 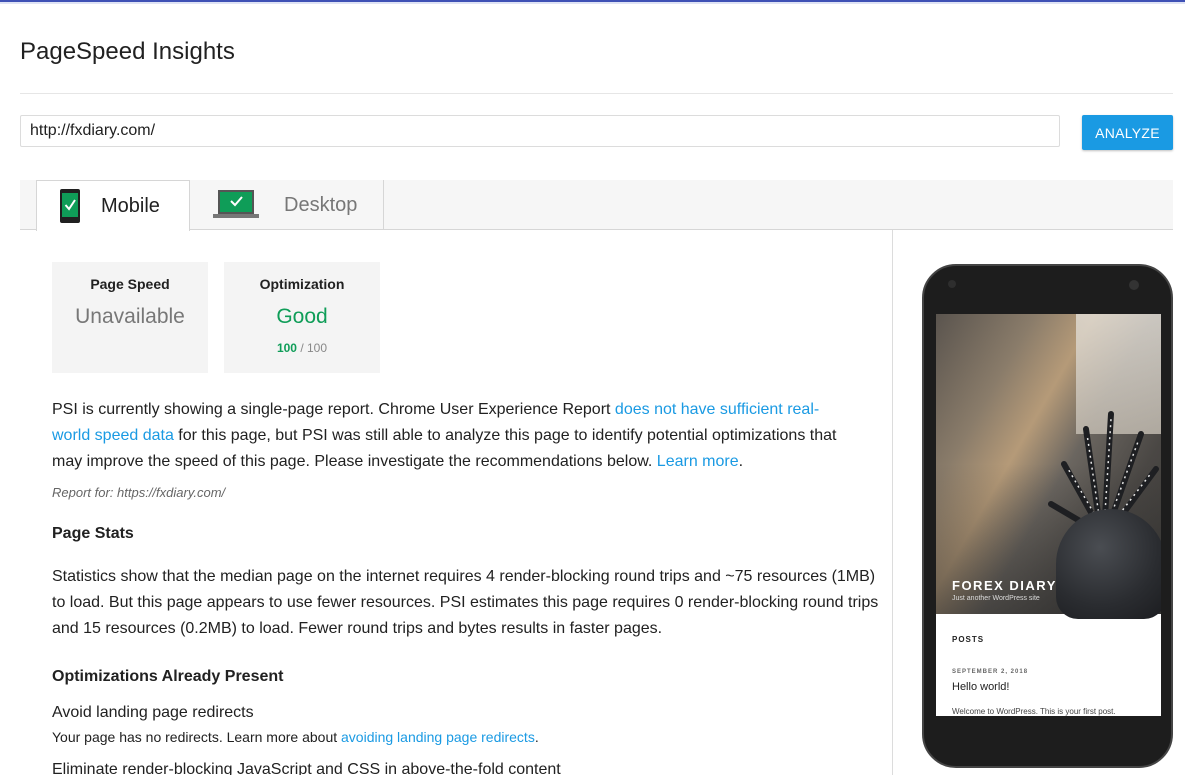 I want to click on column-divider, so click(x=892, y=502).